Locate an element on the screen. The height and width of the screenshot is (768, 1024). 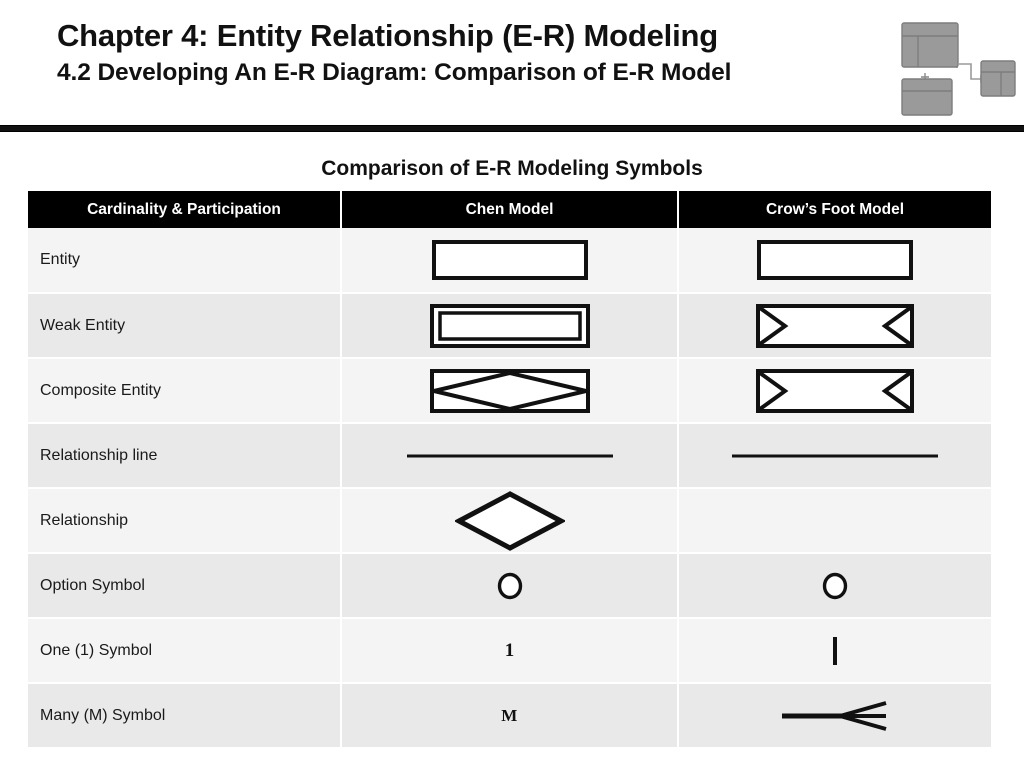
row-label-relationship: Relationship is located at coordinates (185, 521).